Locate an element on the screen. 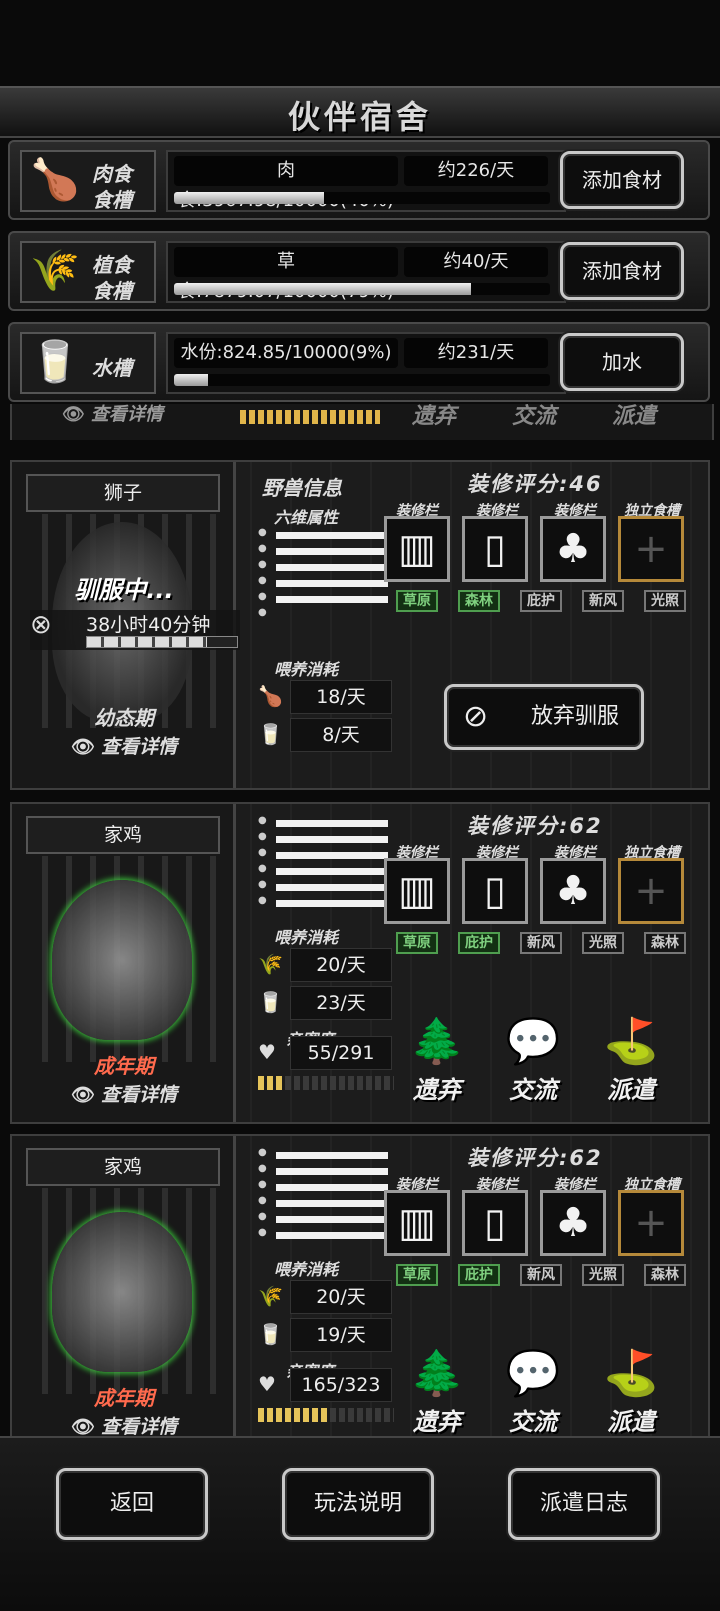 The image size is (720, 1611). abandon-ring-icon: ⊘ is located at coordinates (476, 716).